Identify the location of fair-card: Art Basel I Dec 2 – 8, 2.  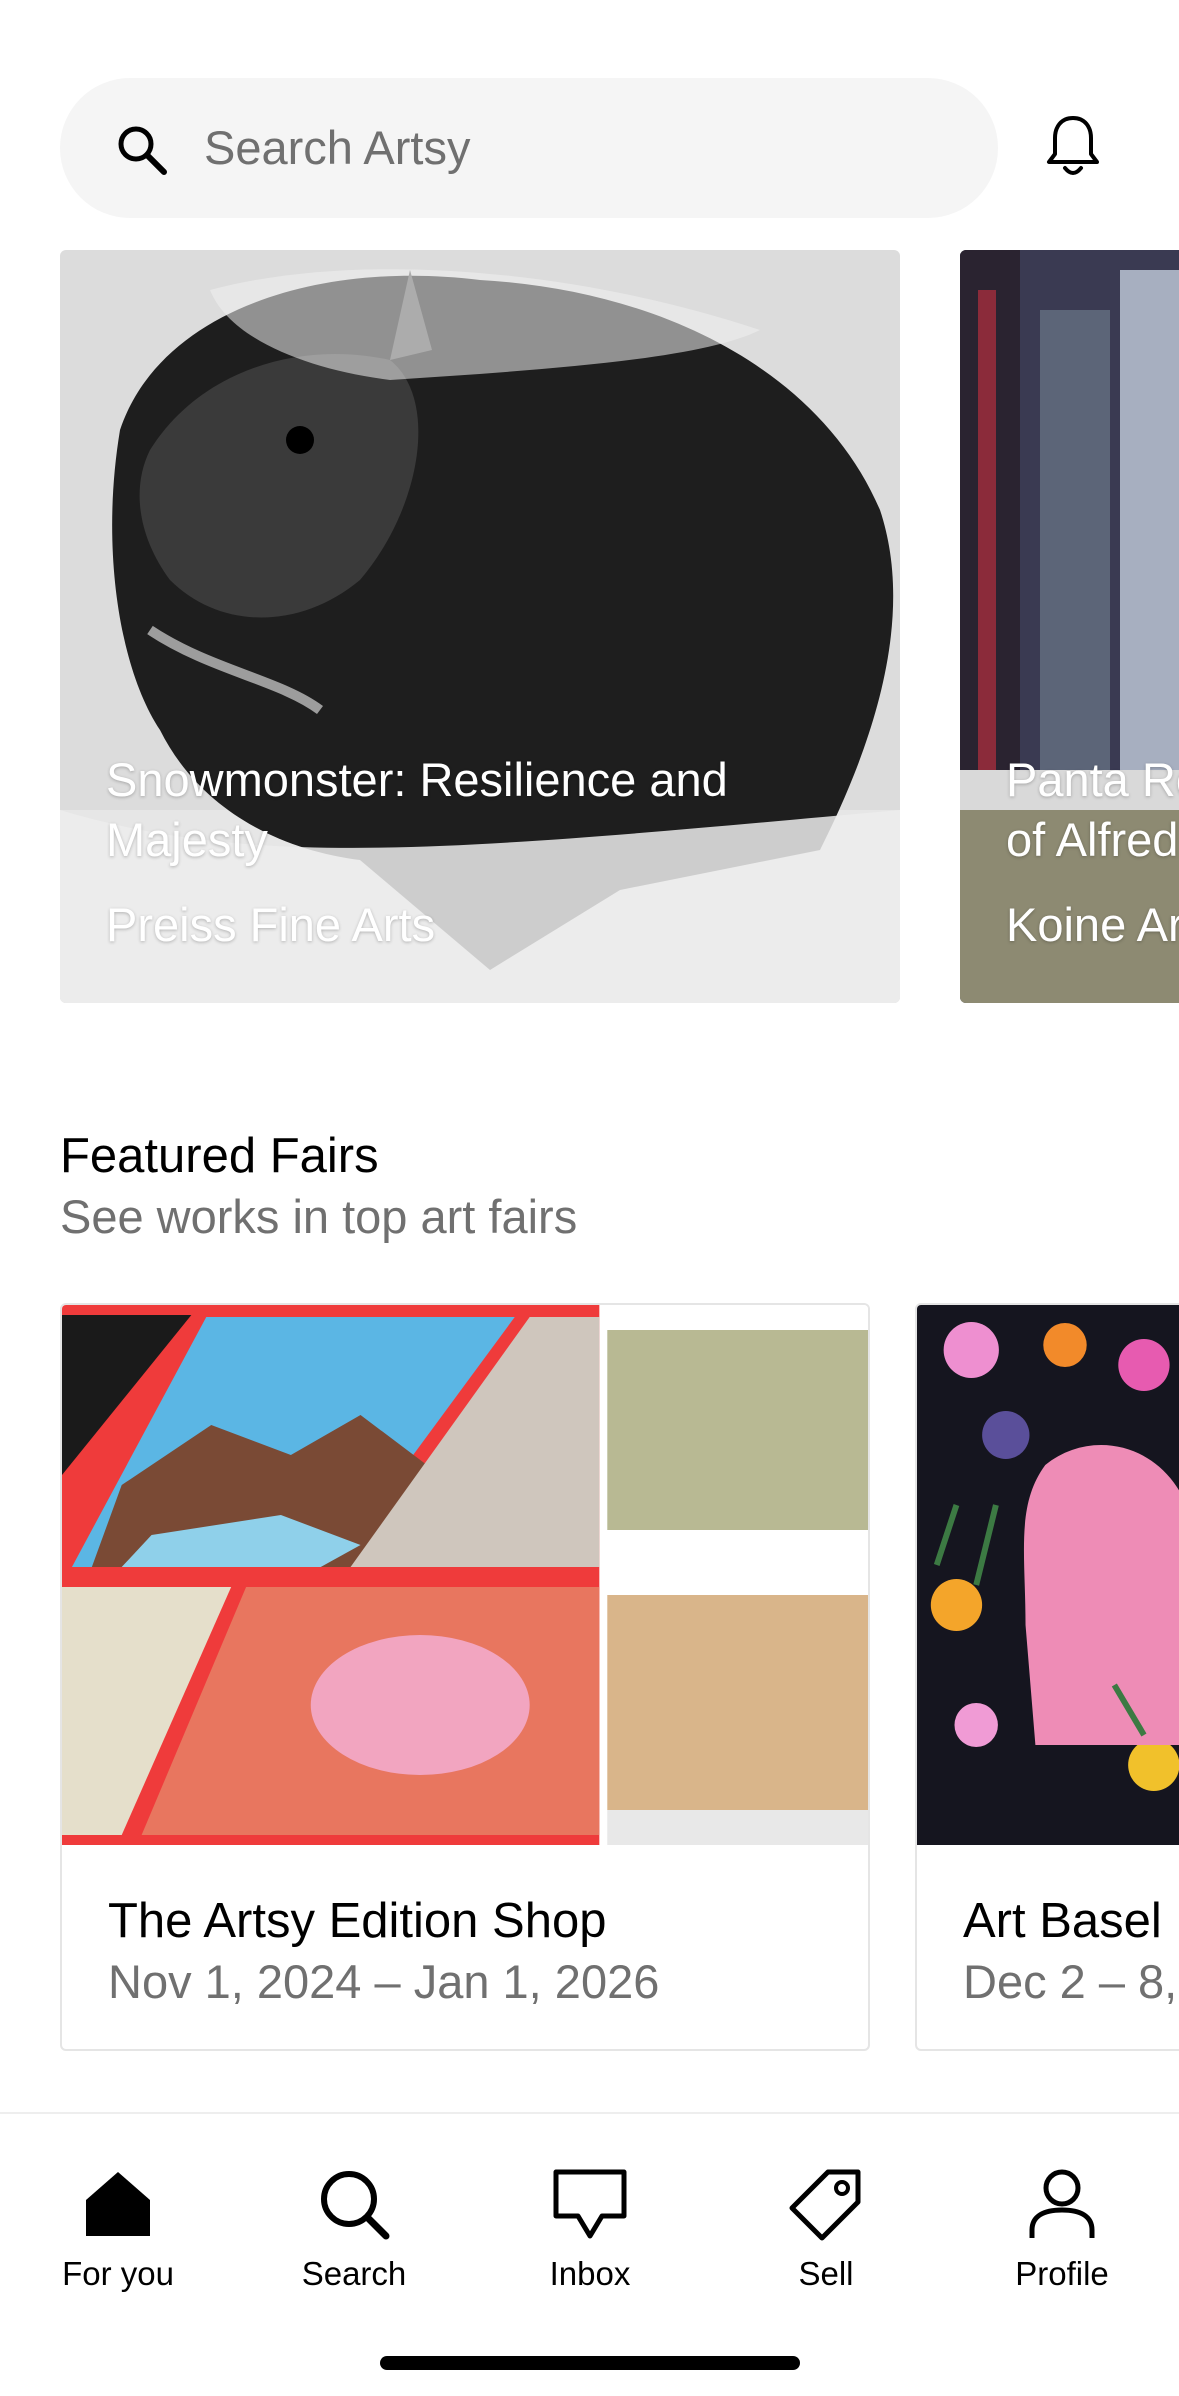
(1047, 1677).